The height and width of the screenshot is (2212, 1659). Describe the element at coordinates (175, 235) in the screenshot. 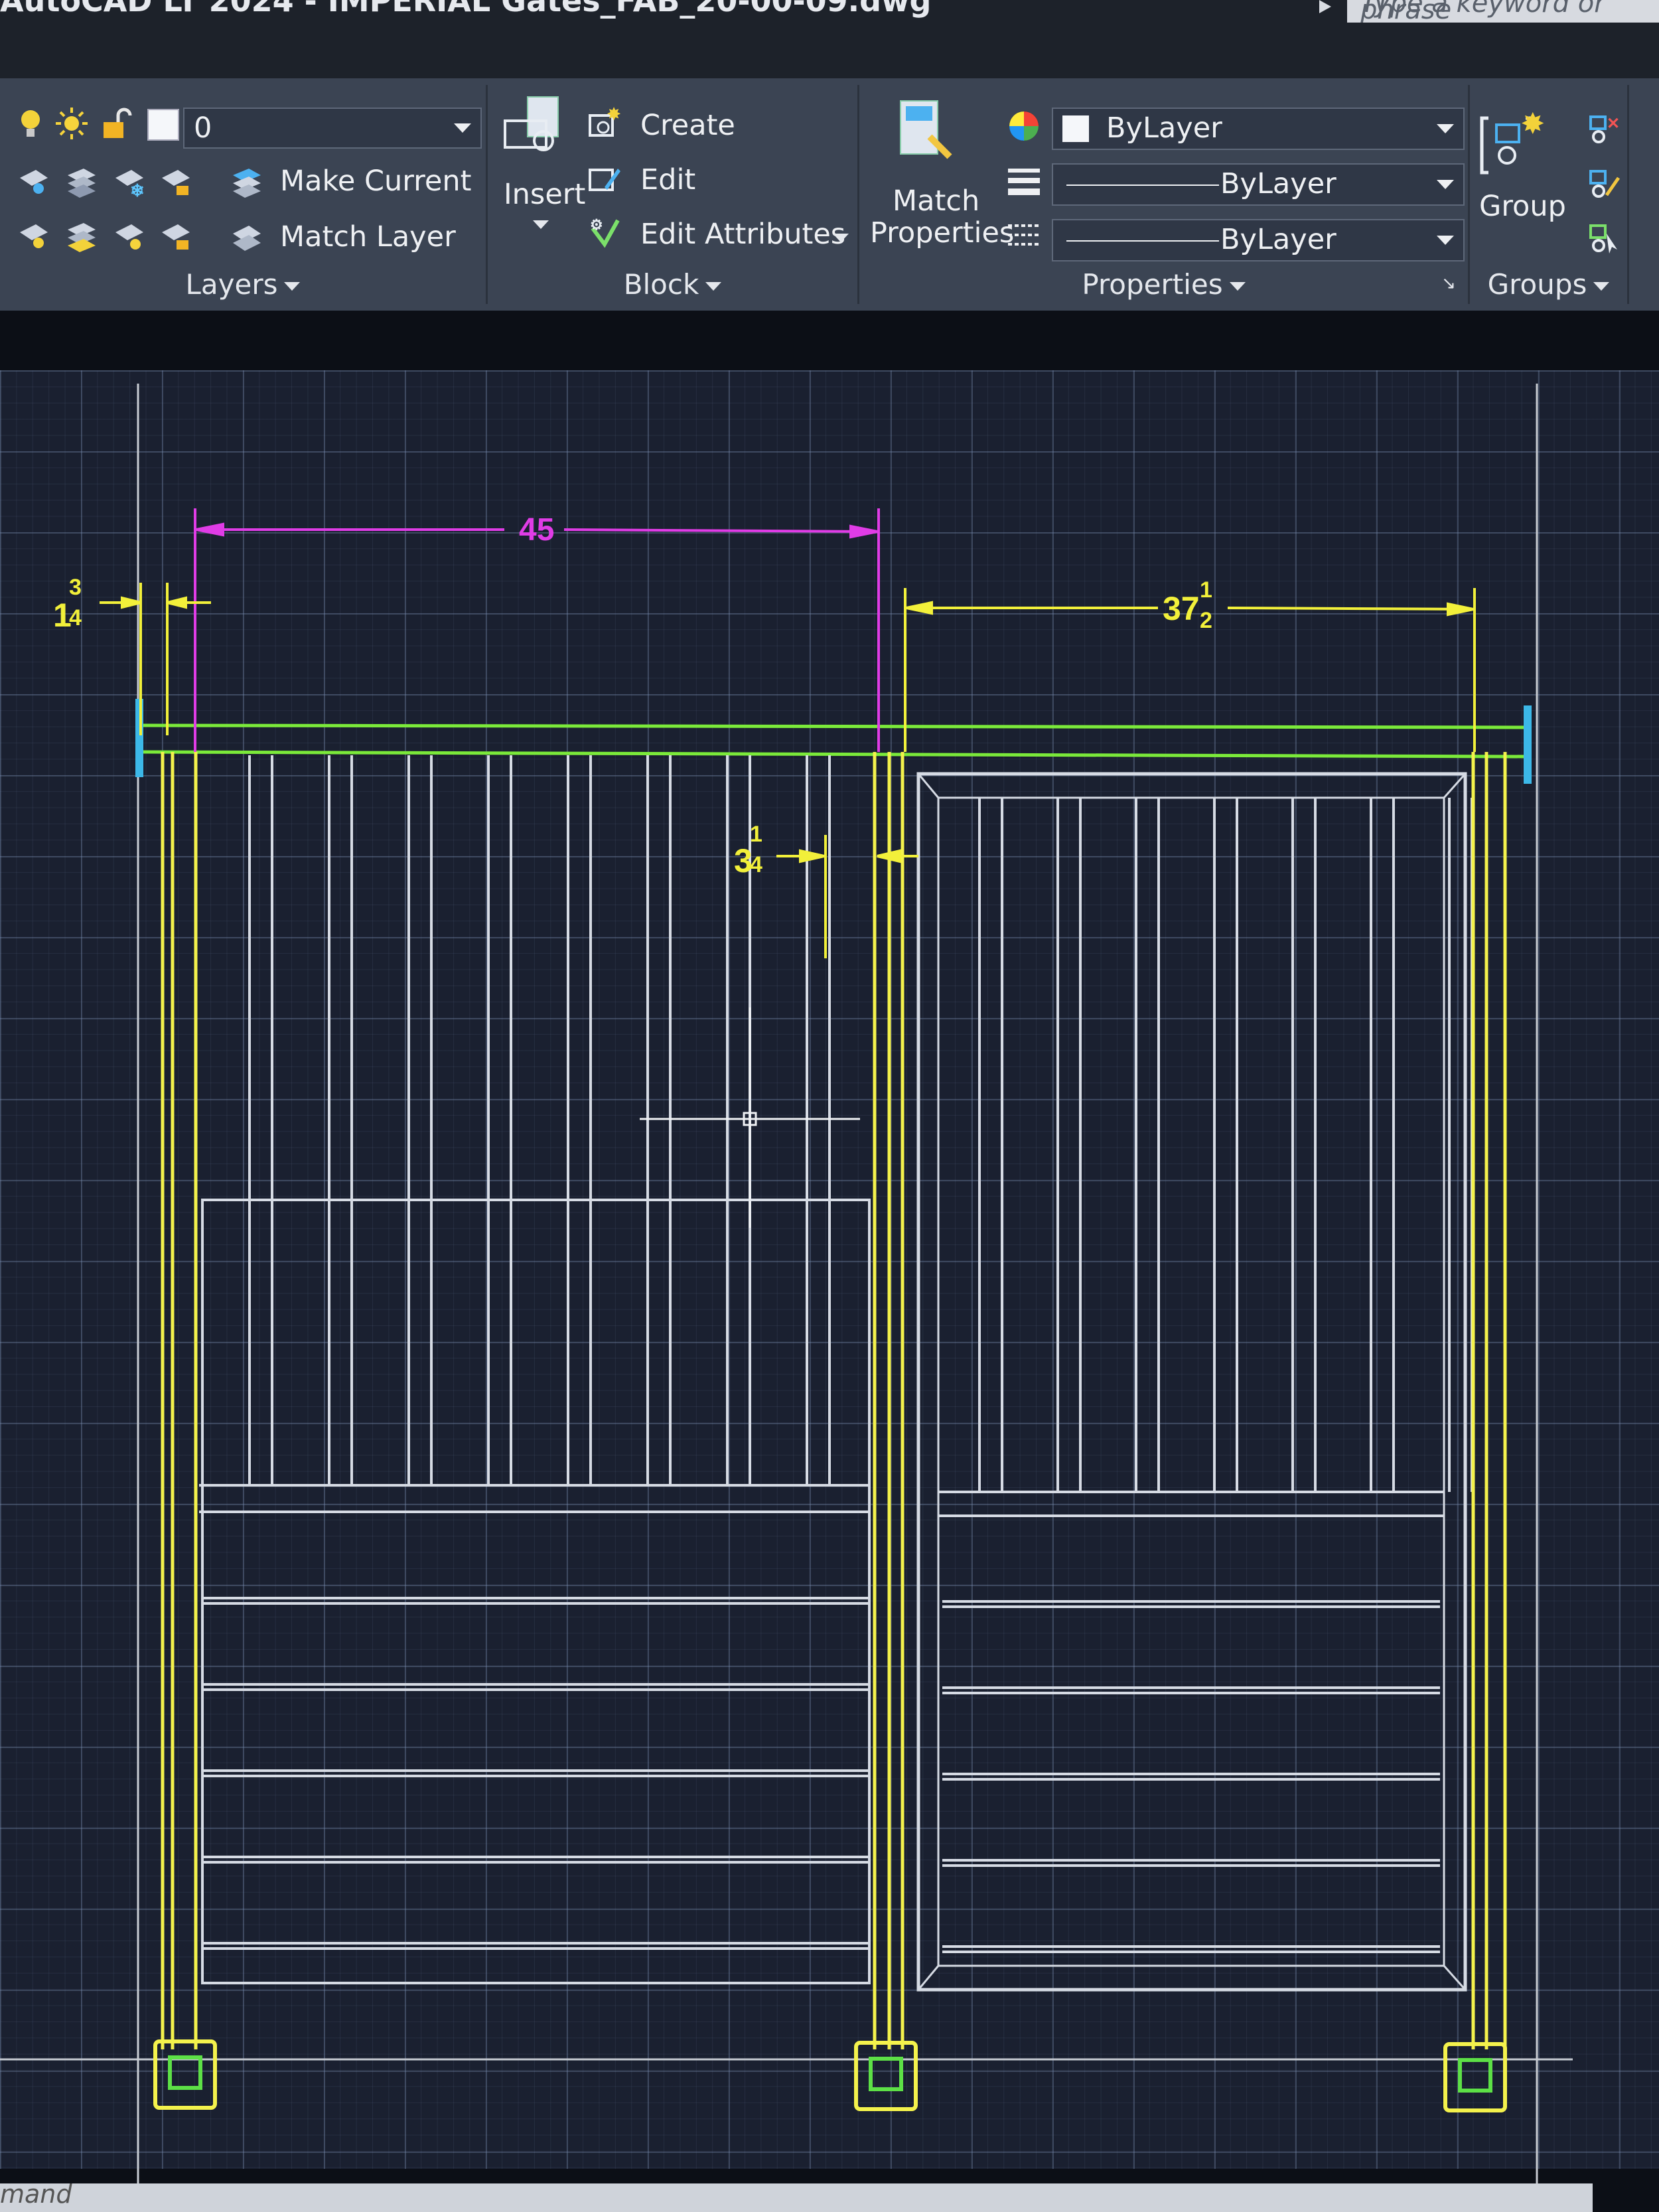

I see `layer-unlock-icon` at that location.